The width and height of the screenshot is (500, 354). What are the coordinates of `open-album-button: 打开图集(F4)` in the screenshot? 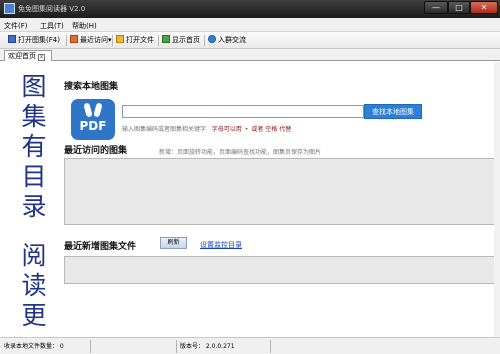 It's located at (34, 40).